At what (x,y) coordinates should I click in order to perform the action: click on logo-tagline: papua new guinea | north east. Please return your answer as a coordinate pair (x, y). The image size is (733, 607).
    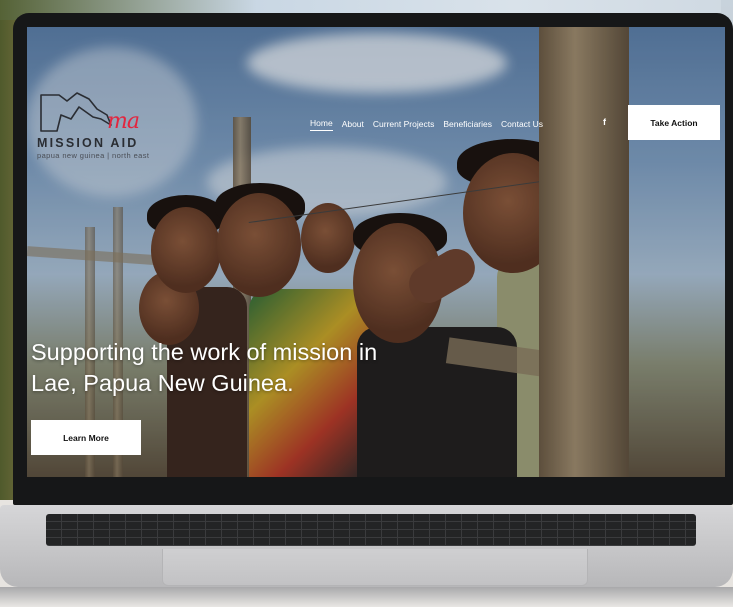
    Looking at the image, I should click on (93, 155).